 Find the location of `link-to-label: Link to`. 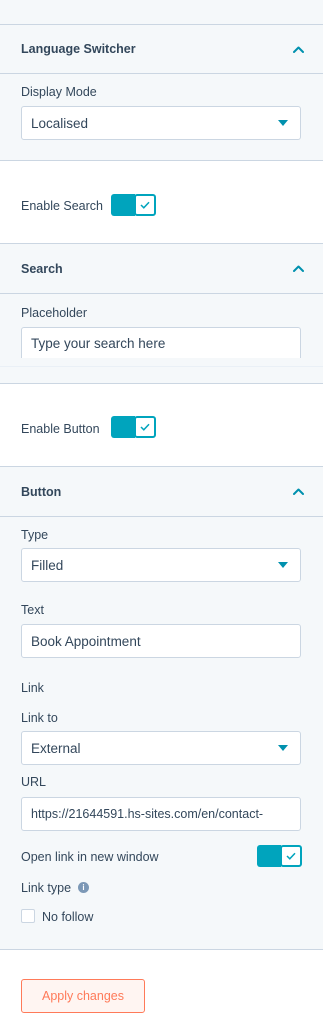

link-to-label: Link to is located at coordinates (39, 718).